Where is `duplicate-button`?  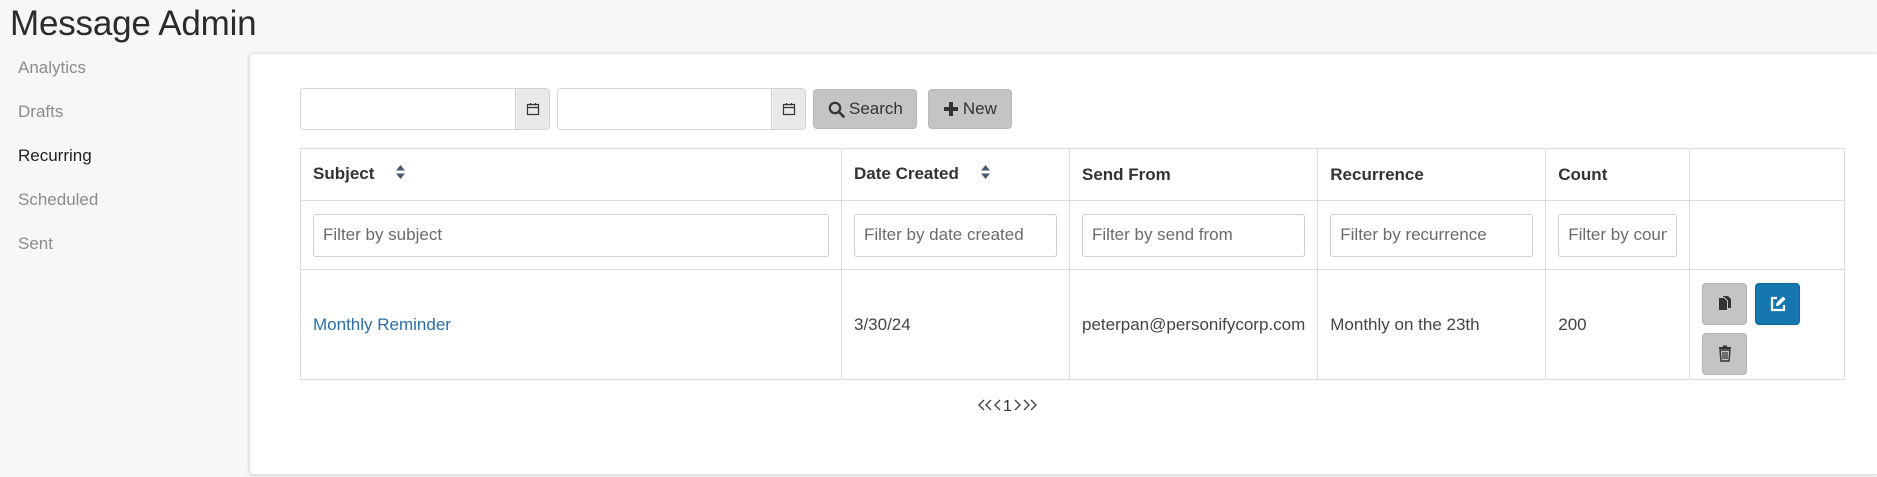 duplicate-button is located at coordinates (1725, 303).